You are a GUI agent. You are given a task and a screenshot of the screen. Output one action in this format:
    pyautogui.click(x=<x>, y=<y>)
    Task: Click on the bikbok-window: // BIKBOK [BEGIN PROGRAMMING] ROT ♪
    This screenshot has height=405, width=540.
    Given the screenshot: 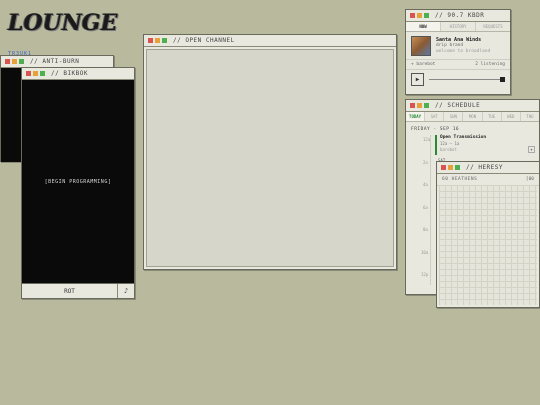 What is the action you would take?
    pyautogui.click(x=78, y=183)
    